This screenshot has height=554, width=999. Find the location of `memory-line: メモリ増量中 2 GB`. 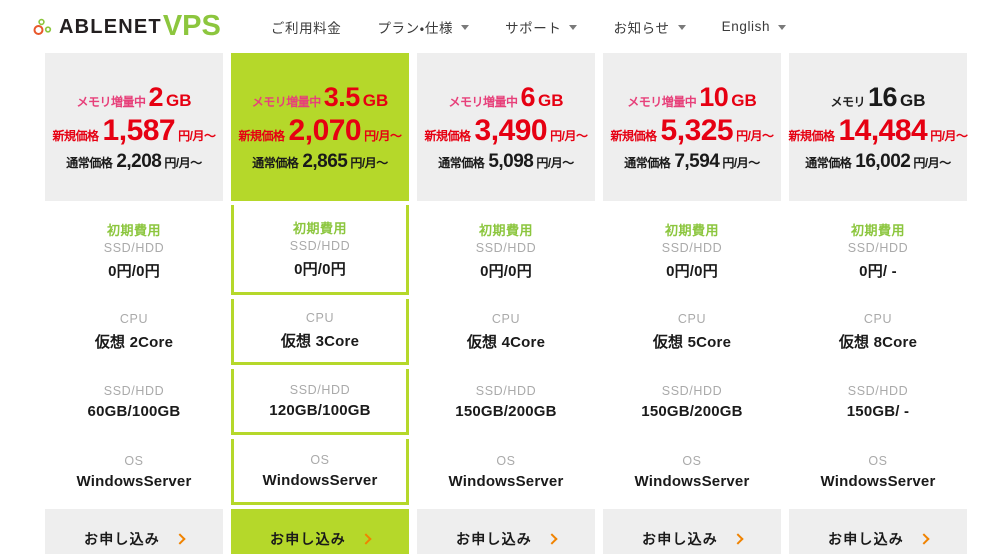

memory-line: メモリ増量中 2 GB is located at coordinates (134, 96).